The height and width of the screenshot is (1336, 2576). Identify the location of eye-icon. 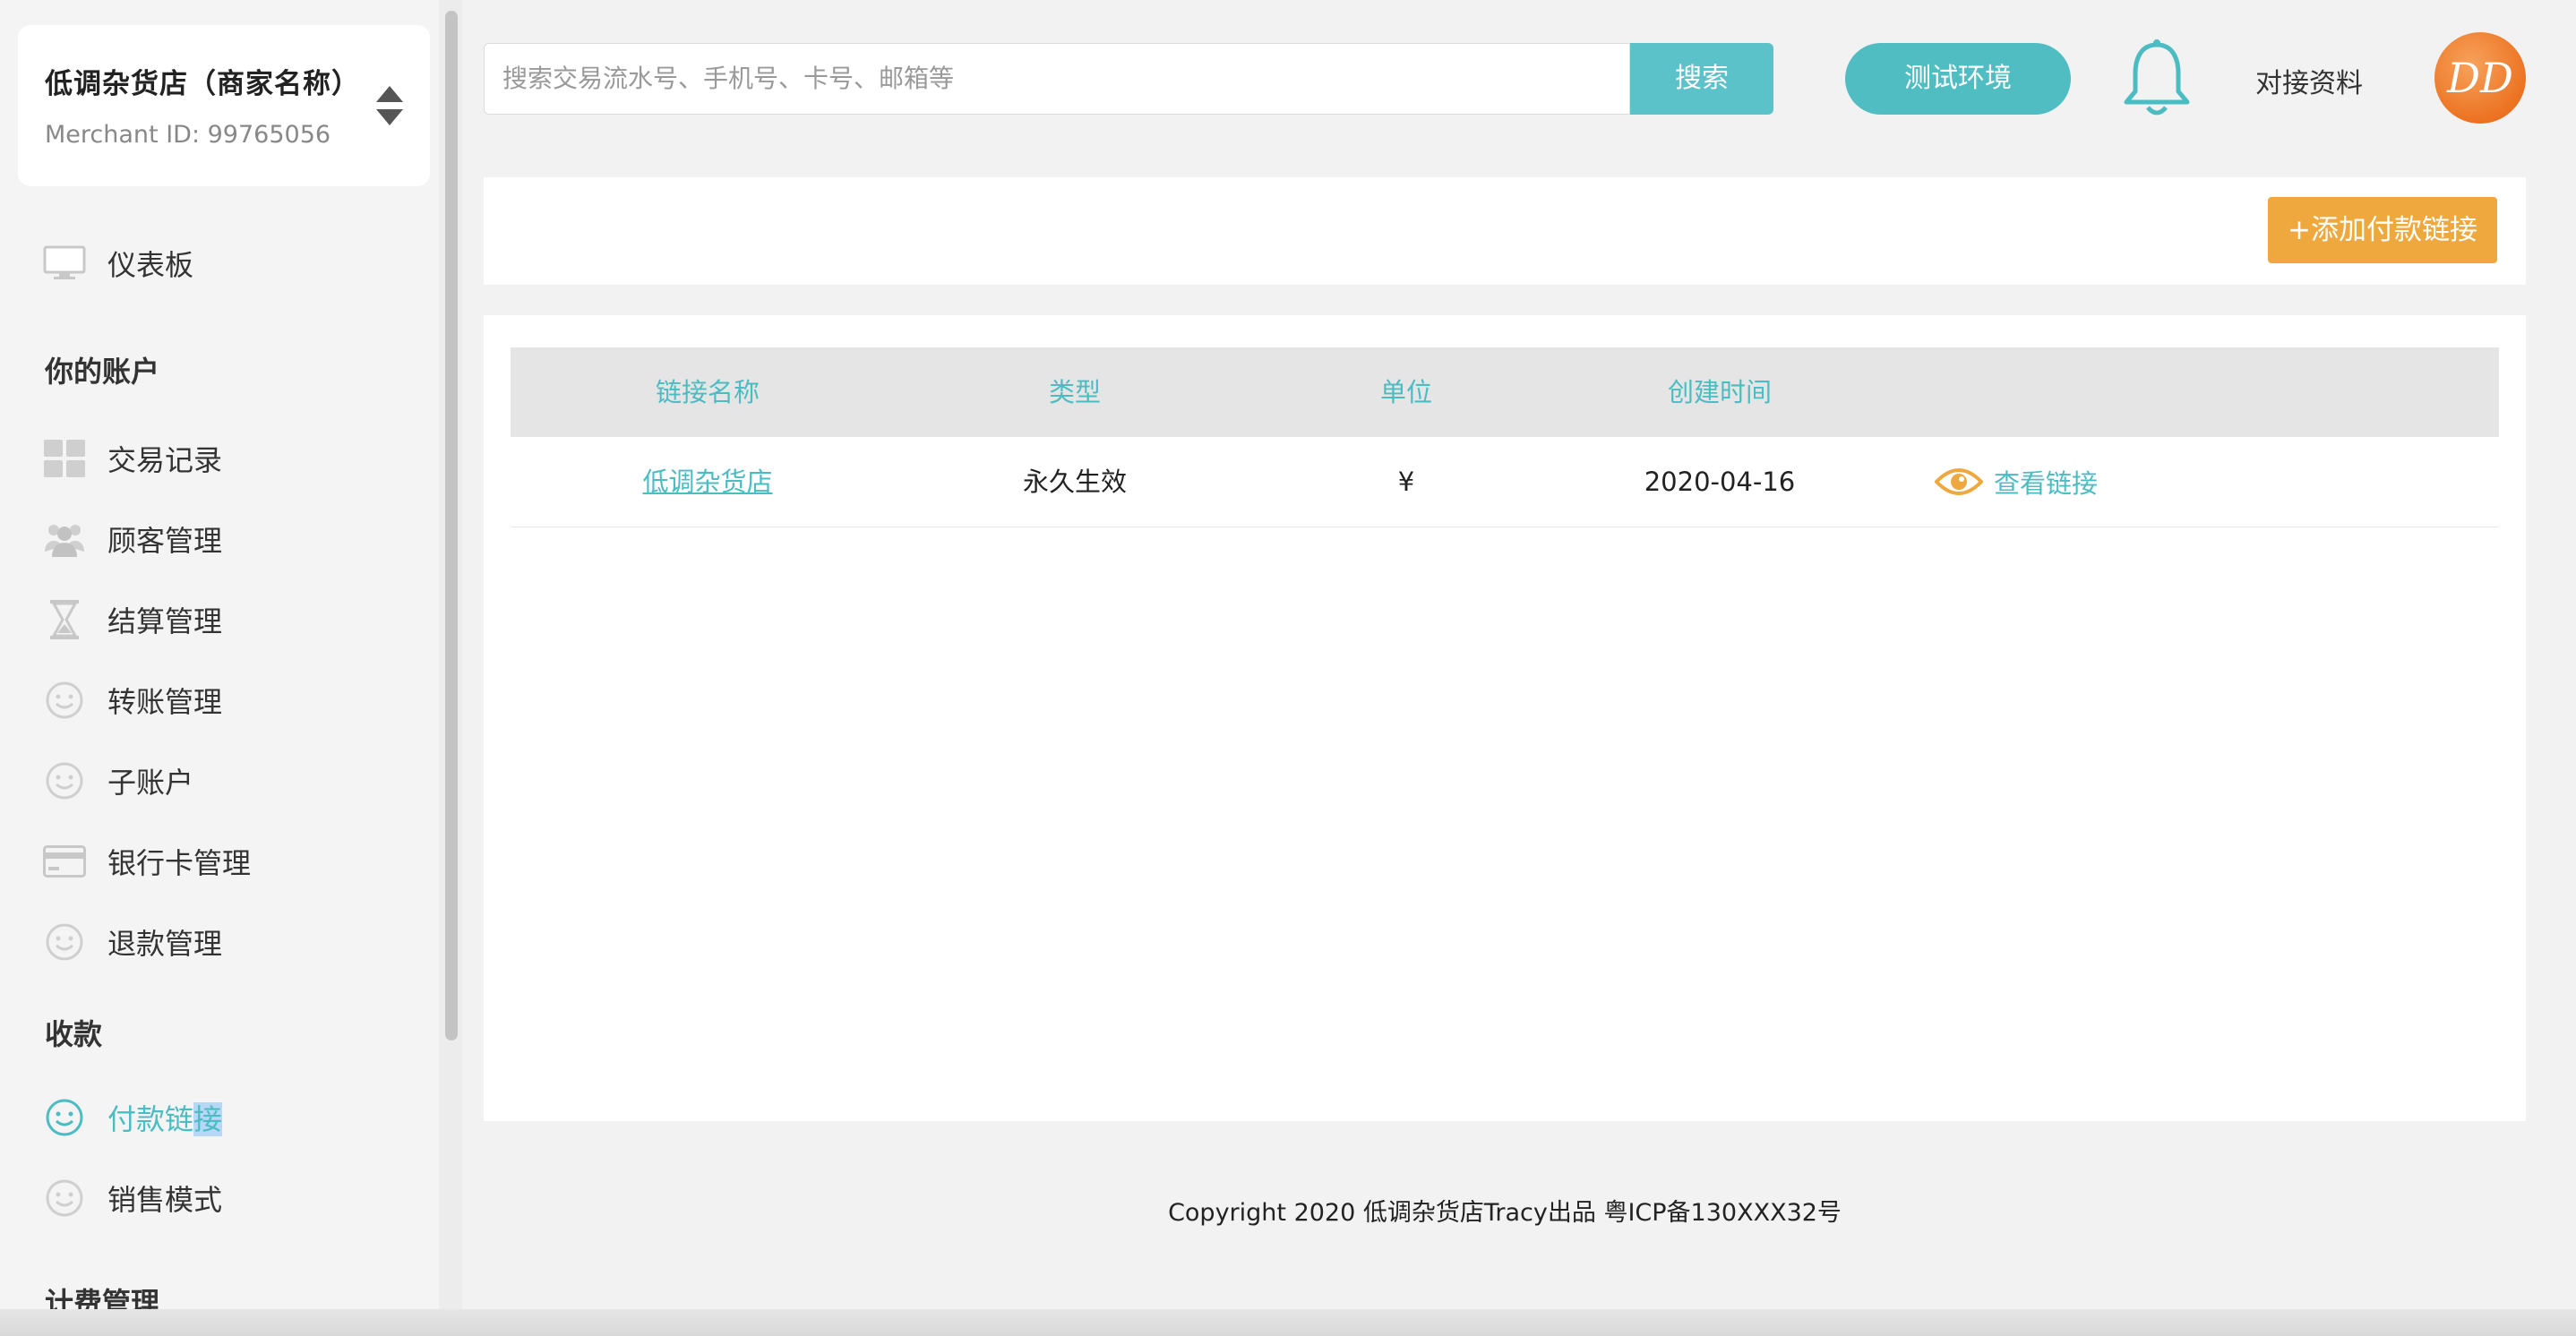
(1959, 482).